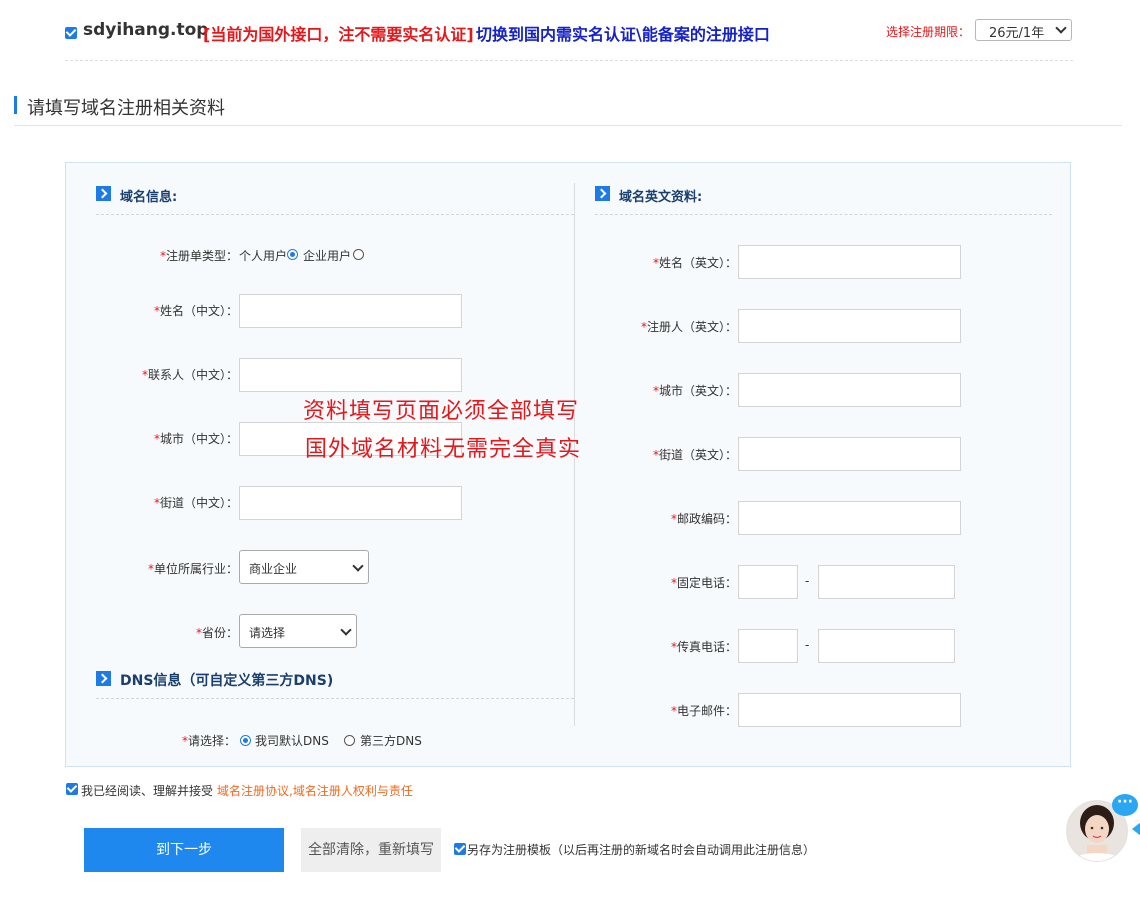 The height and width of the screenshot is (909, 1140). What do you see at coordinates (15, 105) in the screenshot?
I see `section-accent-bar` at bounding box center [15, 105].